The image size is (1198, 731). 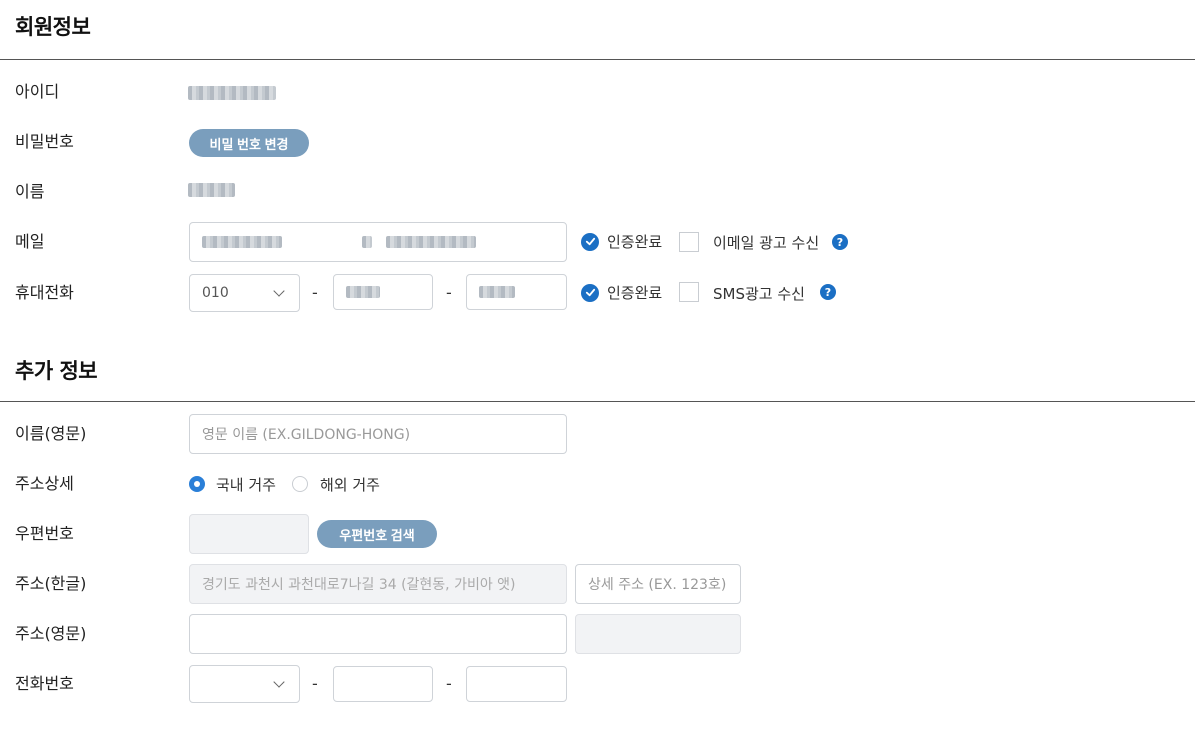 What do you see at coordinates (597, 401) in the screenshot?
I see `extra-info-divider` at bounding box center [597, 401].